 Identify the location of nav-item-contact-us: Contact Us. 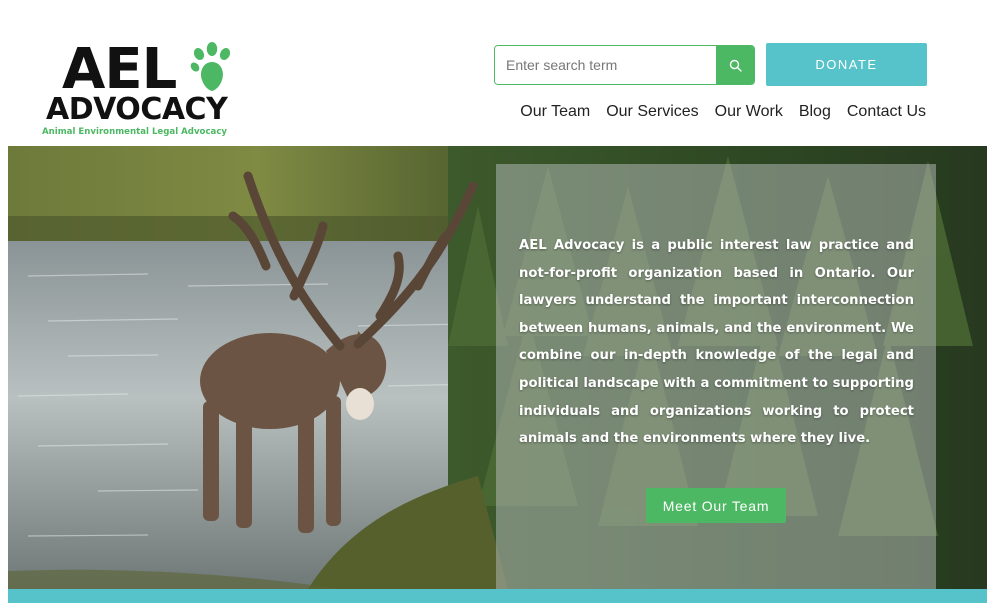
(886, 112).